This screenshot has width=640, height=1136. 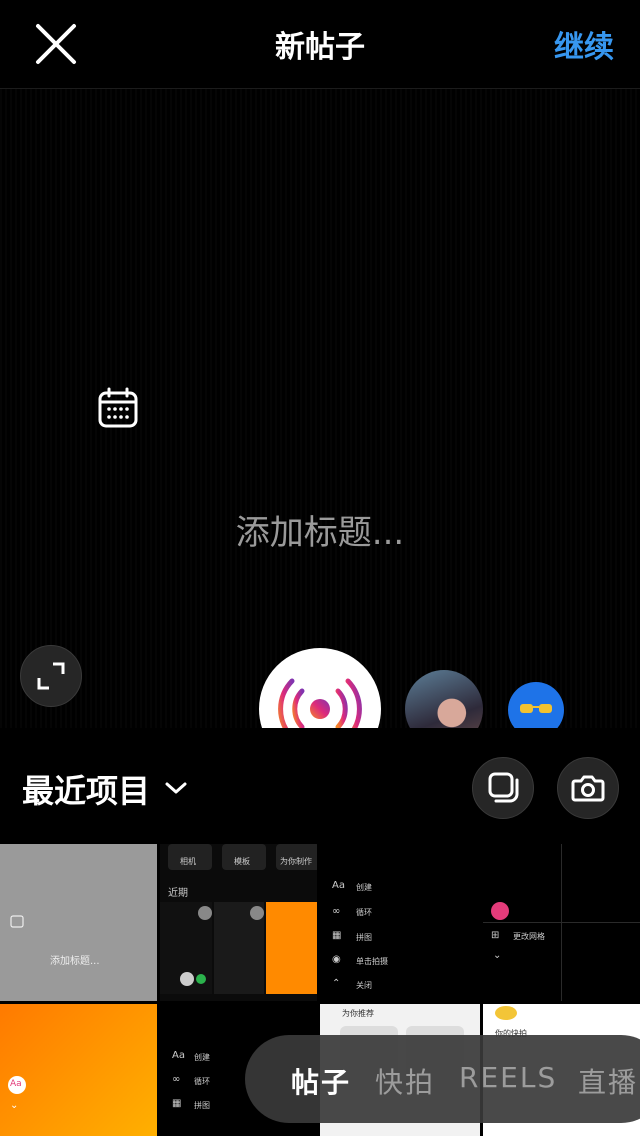 I want to click on thumb-label: 关闭, so click(x=364, y=985).